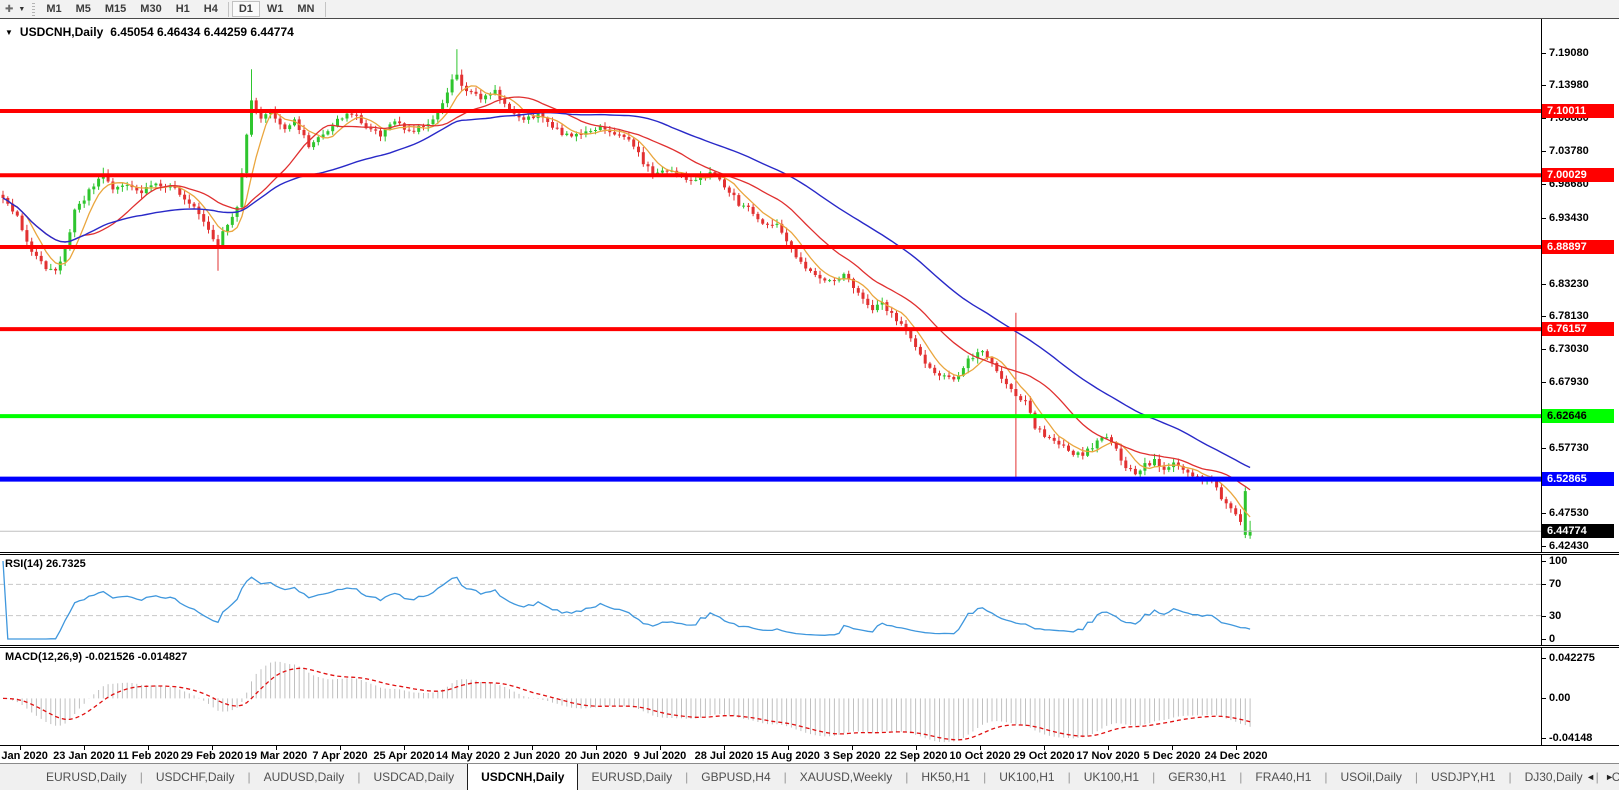 The height and width of the screenshot is (790, 1619). What do you see at coordinates (404, 756) in the screenshot?
I see `date-label: 25 Apr 2020` at bounding box center [404, 756].